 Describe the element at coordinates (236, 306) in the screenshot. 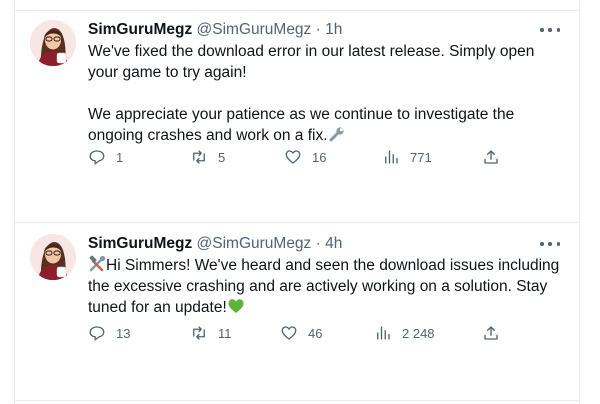

I see `green-heart-icon` at that location.